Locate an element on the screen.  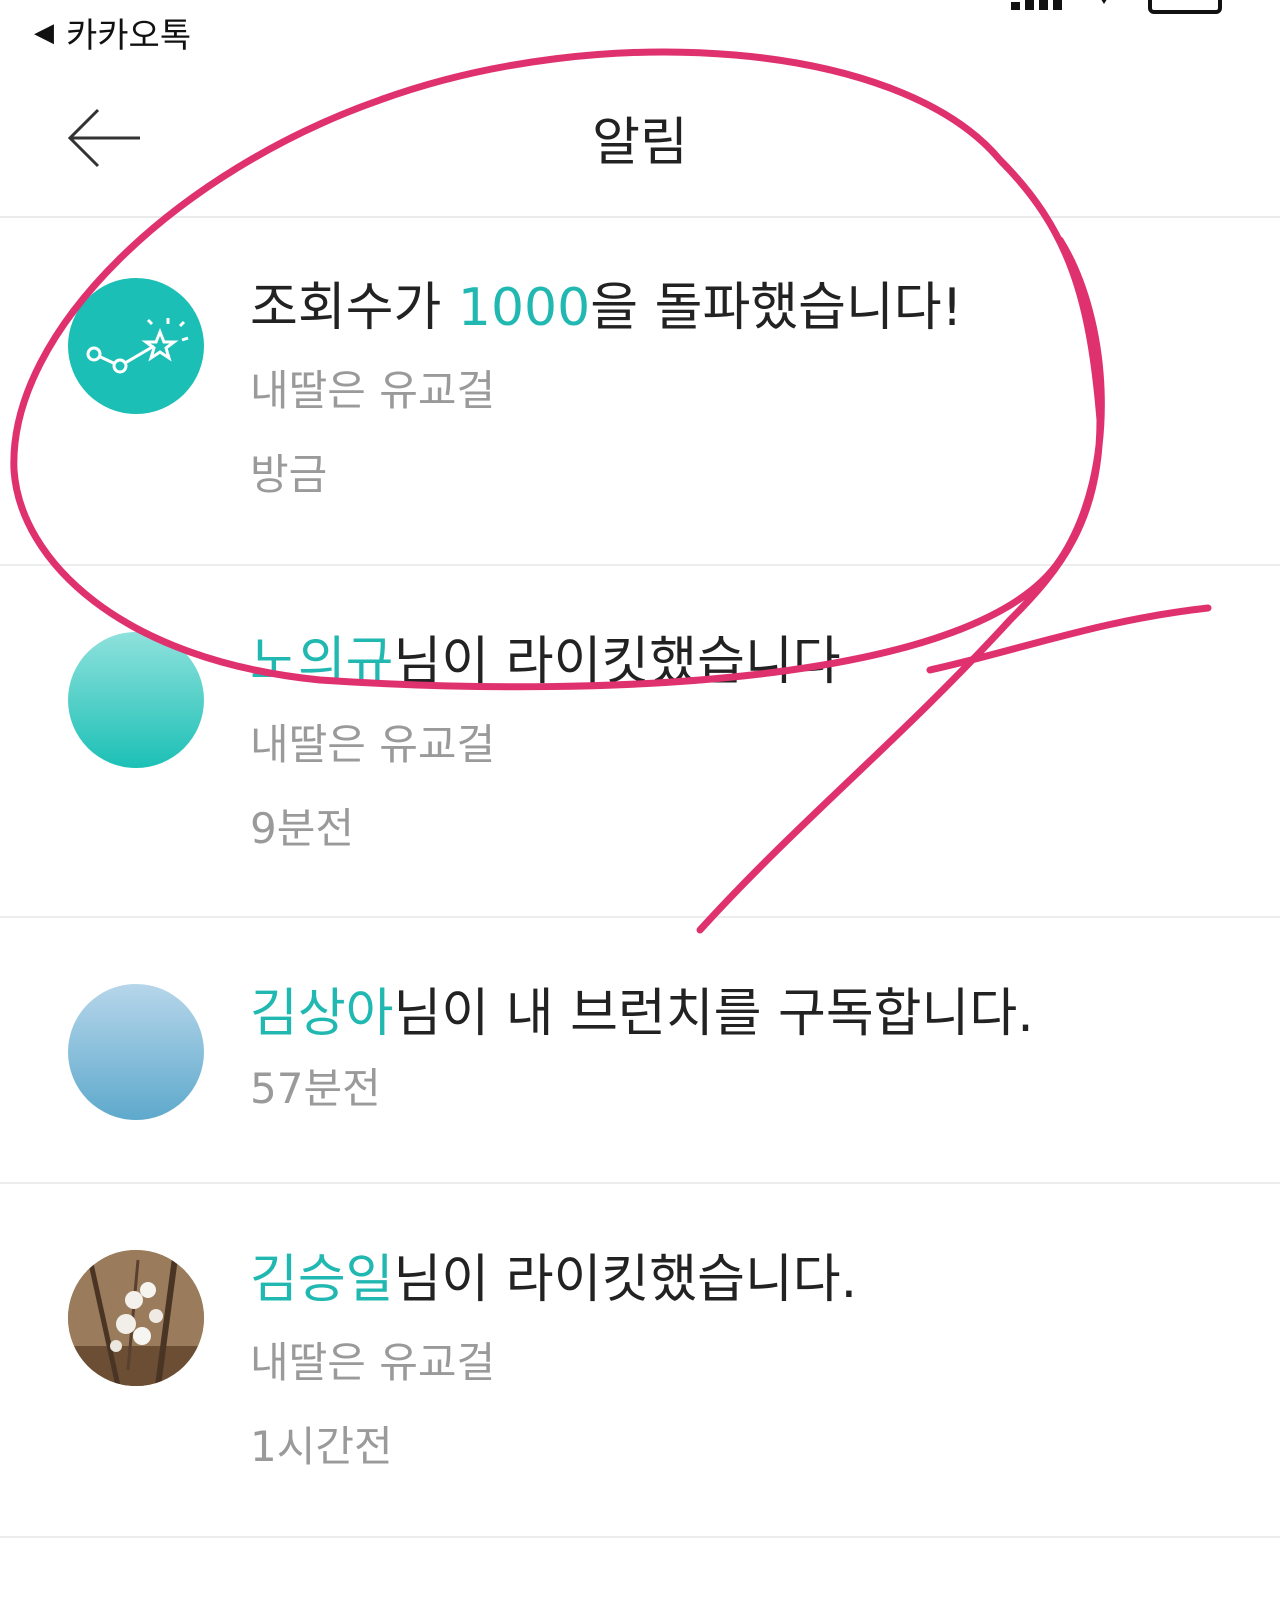
user-name-link: 노의규 is located at coordinates (322, 662).